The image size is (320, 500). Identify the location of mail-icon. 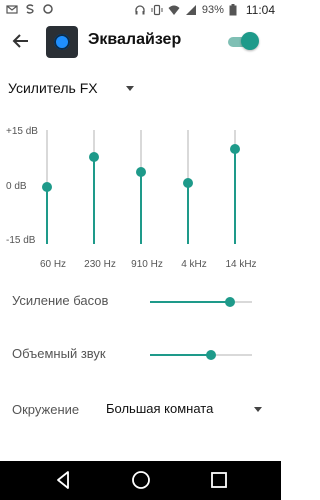
(12, 9).